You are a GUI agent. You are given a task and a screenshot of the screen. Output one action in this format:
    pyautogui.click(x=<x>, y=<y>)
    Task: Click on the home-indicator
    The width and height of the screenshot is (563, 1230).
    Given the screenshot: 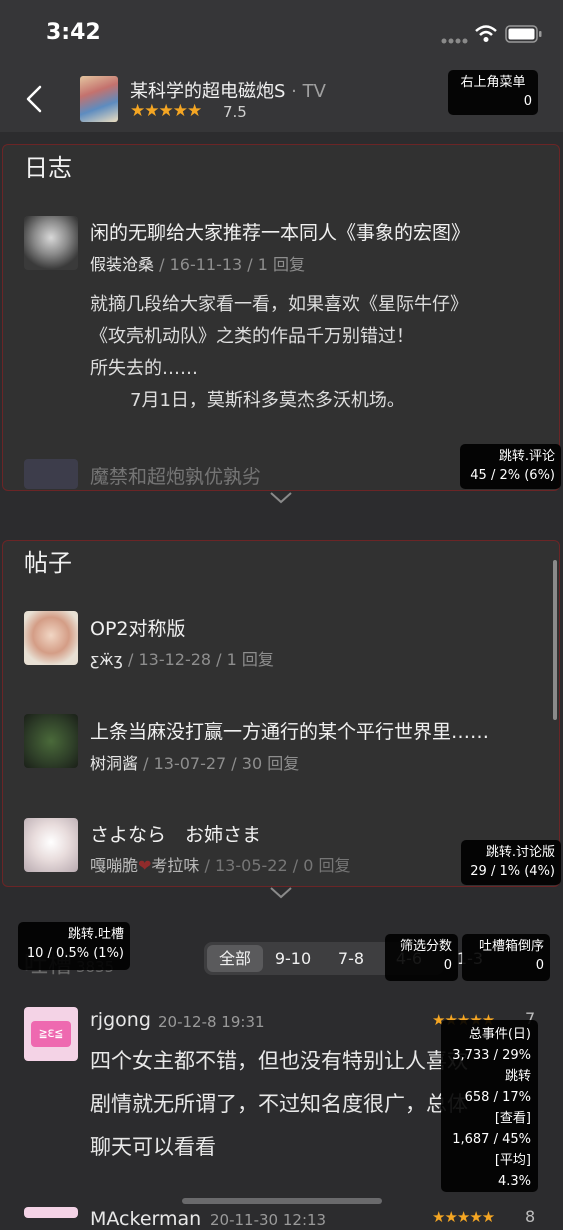 What is the action you would take?
    pyautogui.click(x=282, y=1201)
    